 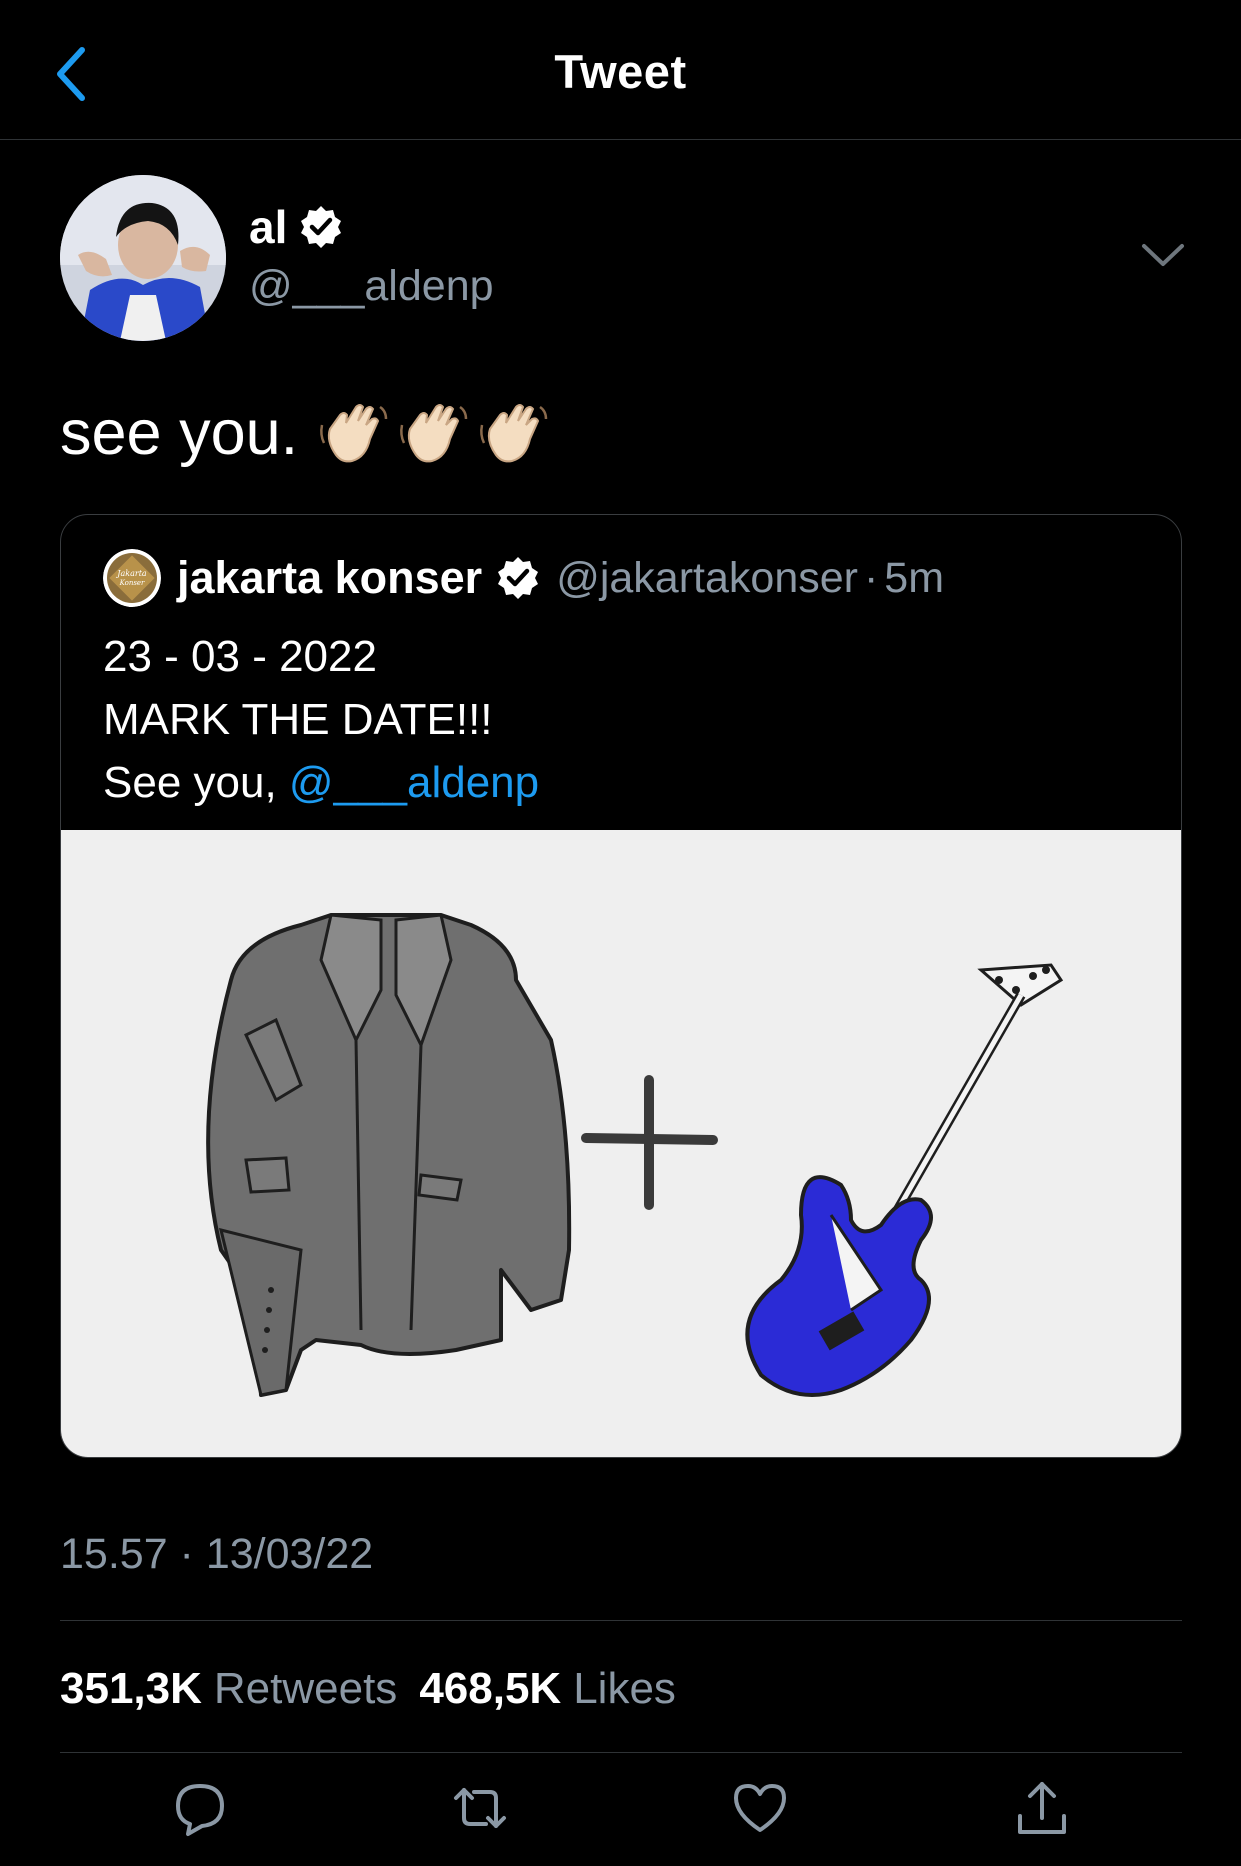 What do you see at coordinates (217, 1554) in the screenshot?
I see `tweet-timestamp: 15.57 · 13/03/22` at bounding box center [217, 1554].